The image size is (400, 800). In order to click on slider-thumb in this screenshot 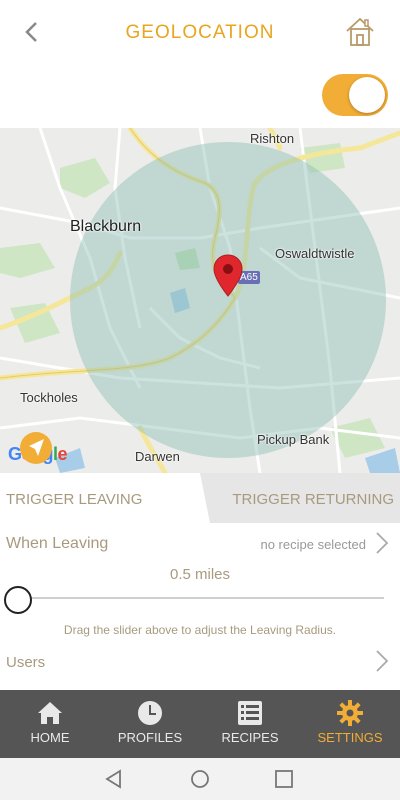, I will do `click(18, 600)`.